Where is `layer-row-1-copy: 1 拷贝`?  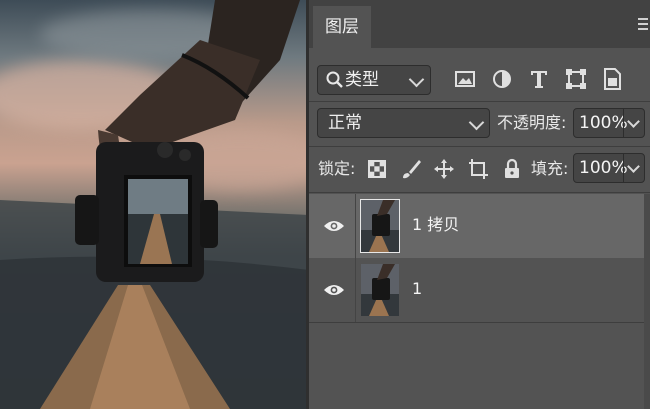 layer-row-1-copy: 1 拷贝 is located at coordinates (476, 226).